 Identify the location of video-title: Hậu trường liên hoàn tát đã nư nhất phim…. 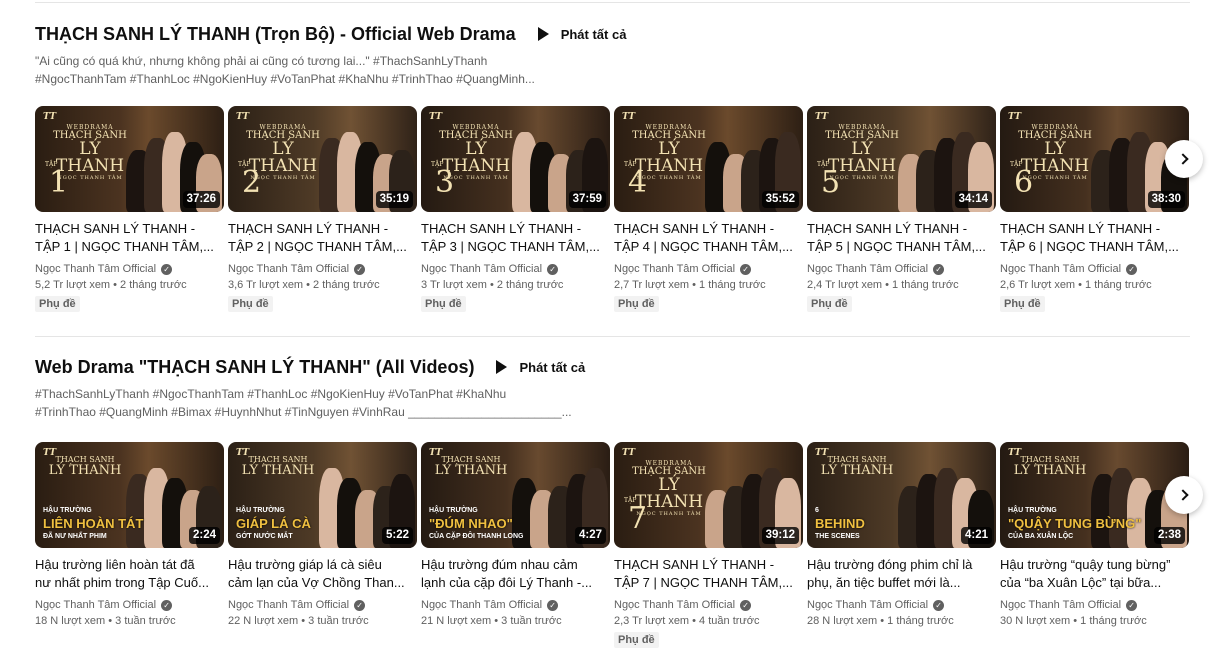
(126, 574).